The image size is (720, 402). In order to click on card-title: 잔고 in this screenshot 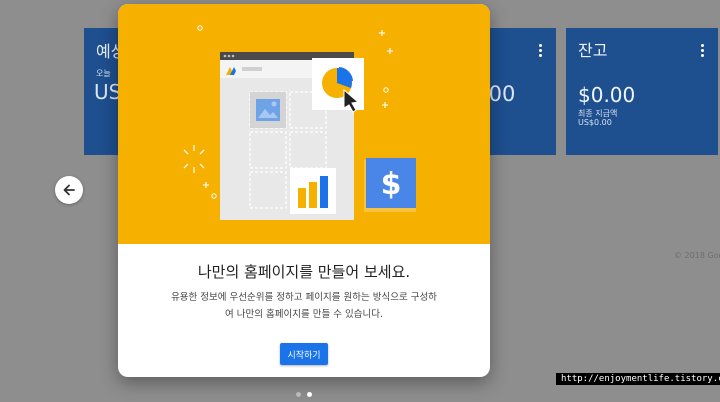, I will do `click(593, 50)`.